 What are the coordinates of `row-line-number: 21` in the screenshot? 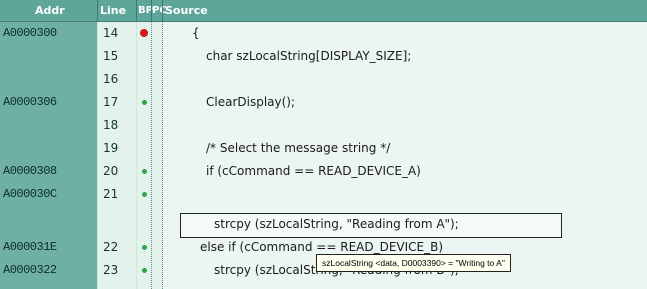 It's located at (111, 194).